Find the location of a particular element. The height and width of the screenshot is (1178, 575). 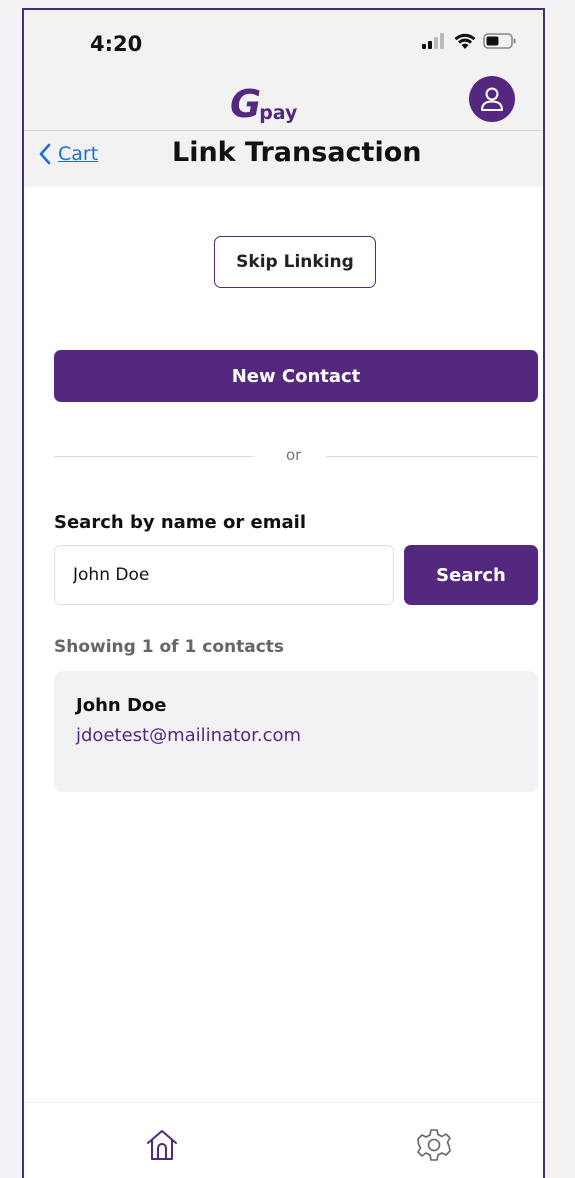

divider-line-left is located at coordinates (154, 456).